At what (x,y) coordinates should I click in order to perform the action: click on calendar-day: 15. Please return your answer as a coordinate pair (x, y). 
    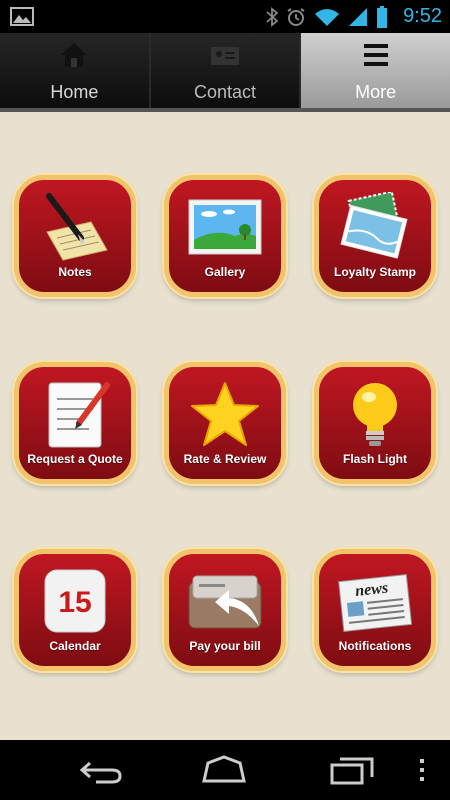
    Looking at the image, I should click on (74, 602).